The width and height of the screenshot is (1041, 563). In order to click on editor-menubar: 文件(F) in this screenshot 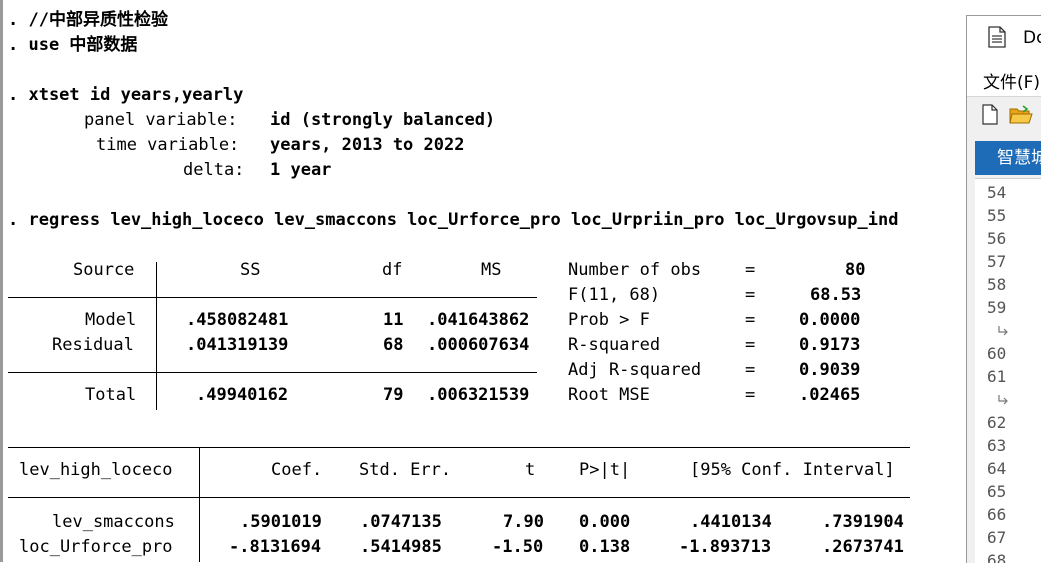, I will do `click(1004, 78)`.